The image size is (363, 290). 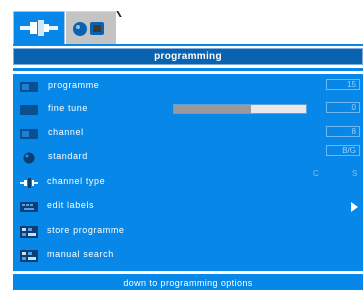 What do you see at coordinates (29, 207) in the screenshot?
I see `keyboard-icon` at bounding box center [29, 207].